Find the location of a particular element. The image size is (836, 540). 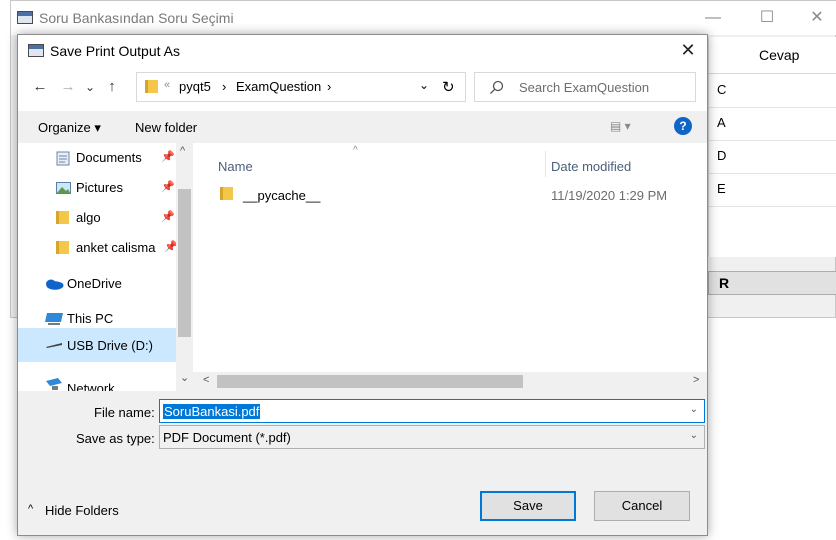

maximize-button: ☐ is located at coordinates (767, 18).